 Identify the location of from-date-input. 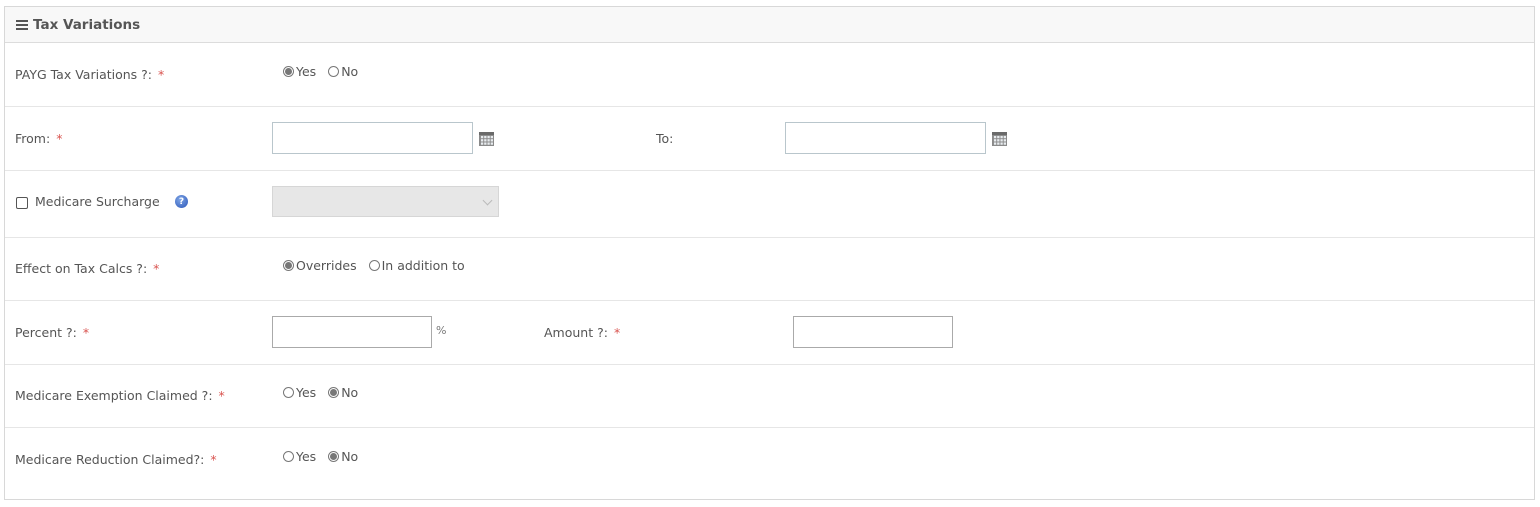
(372, 138).